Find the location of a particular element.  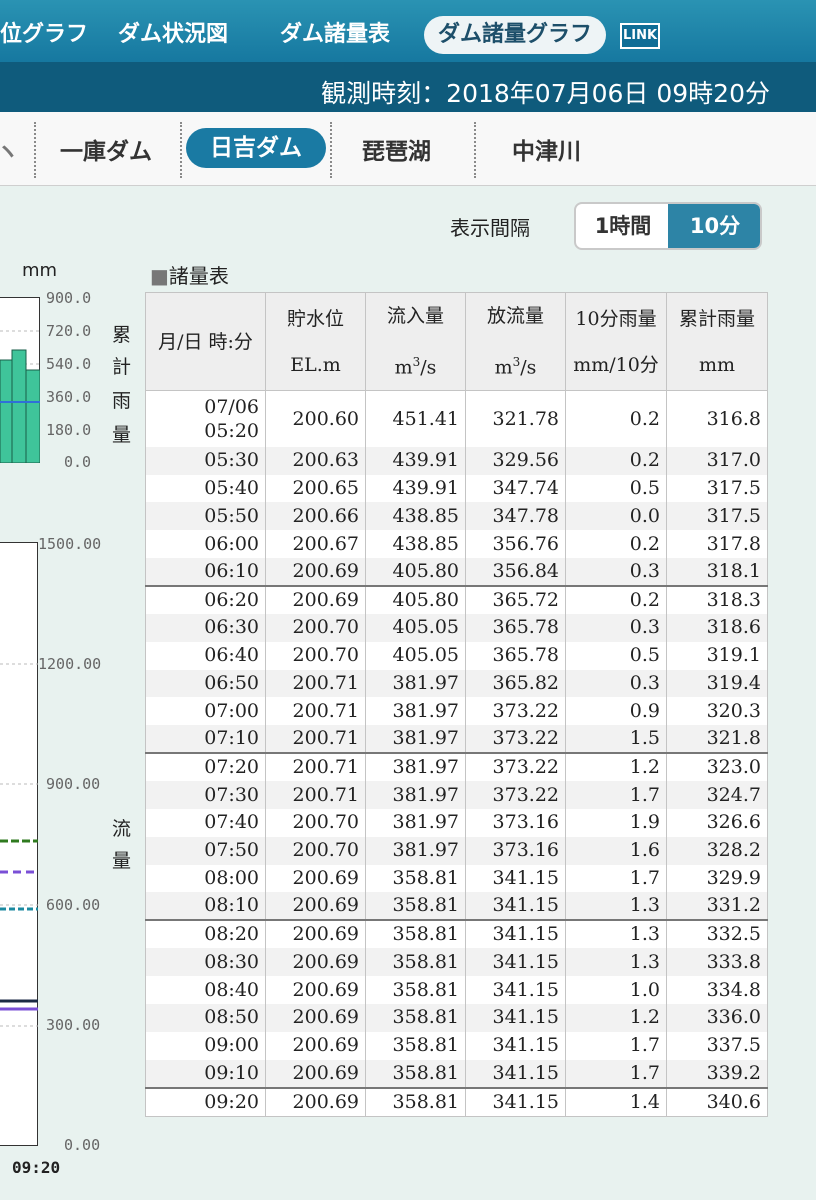

rain-bar is located at coordinates (33, 416).